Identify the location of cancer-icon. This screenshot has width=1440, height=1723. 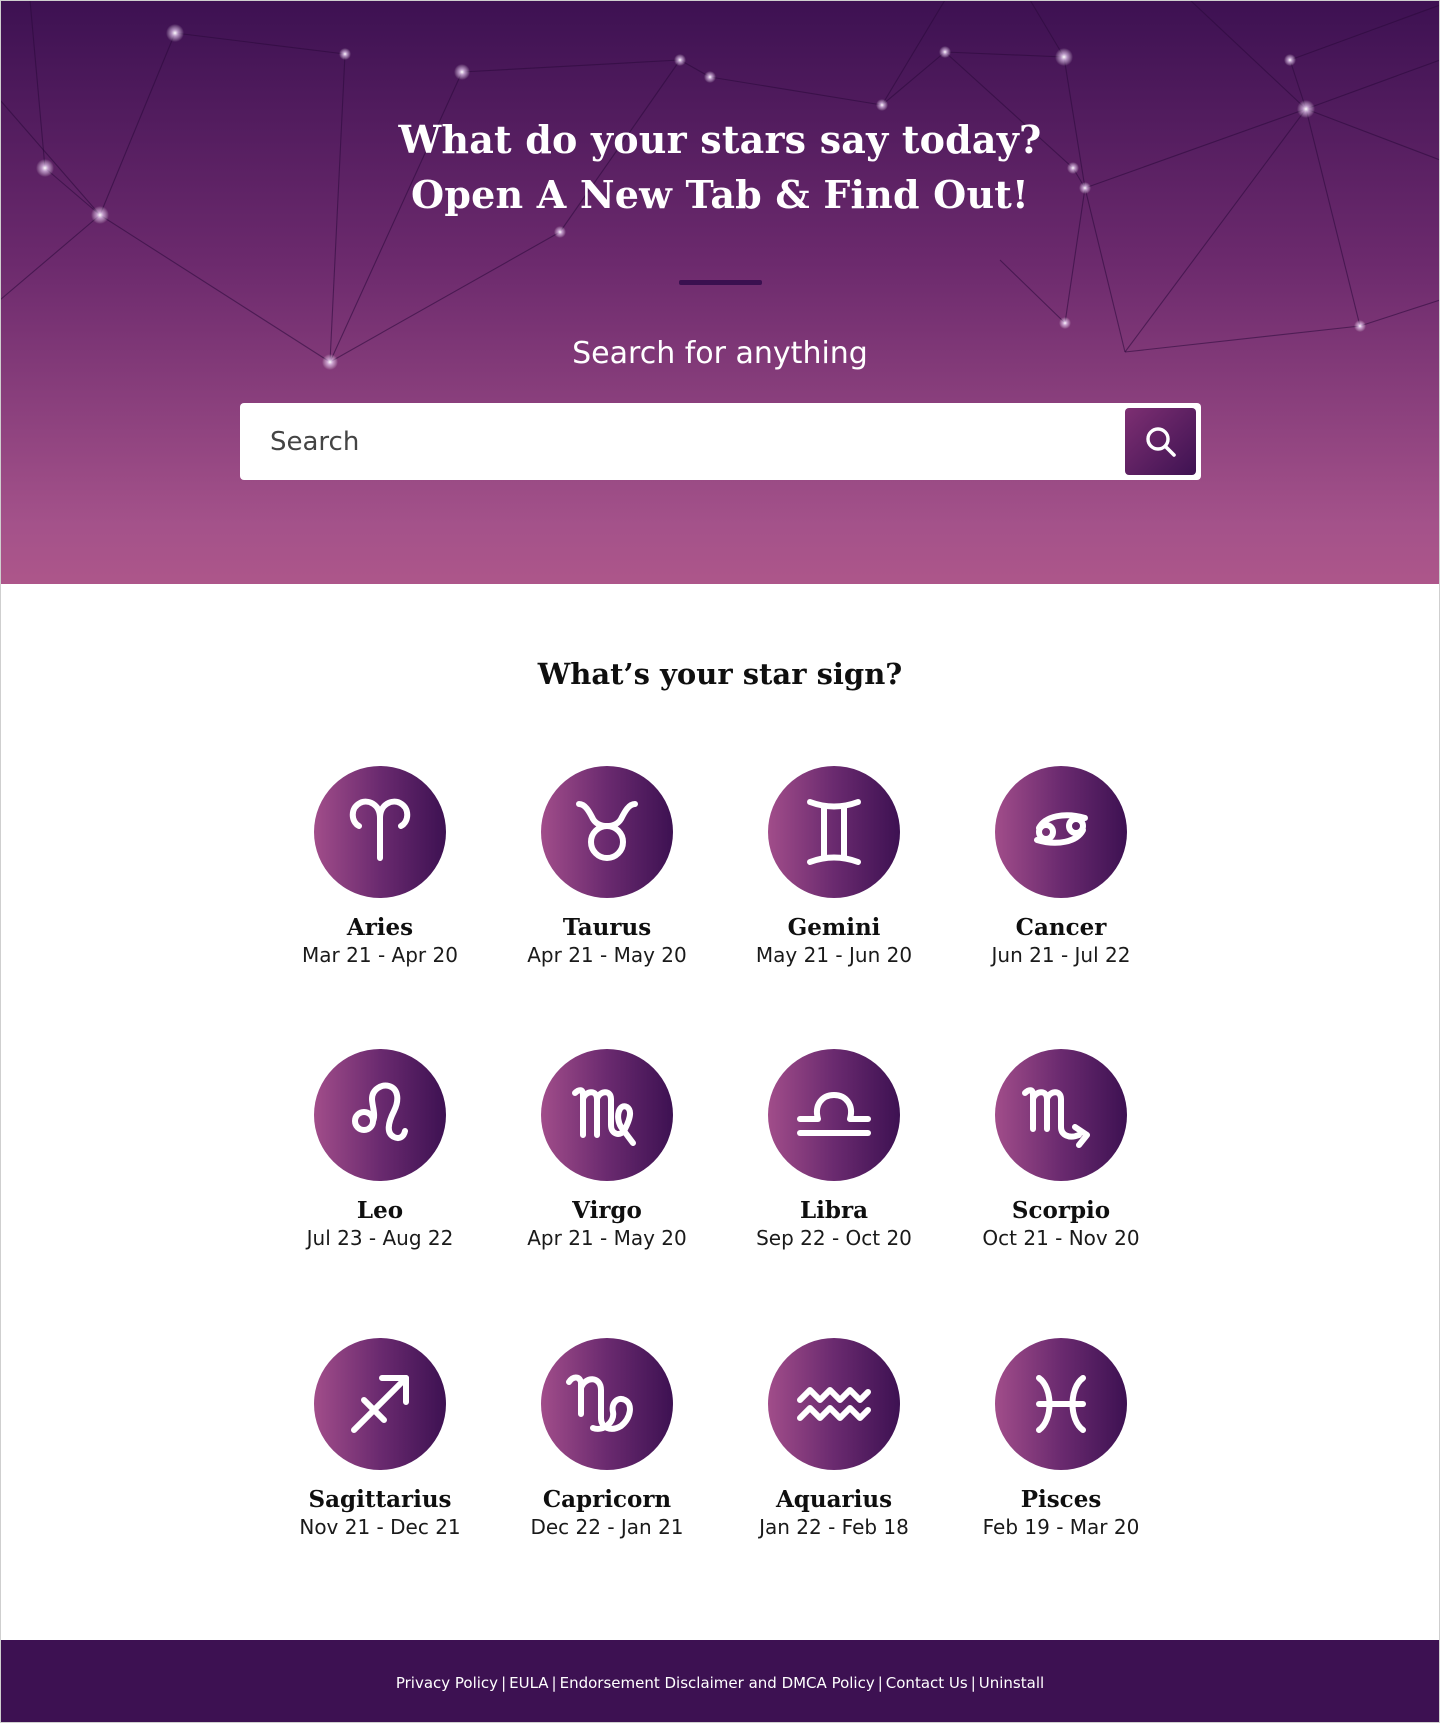
(1061, 829).